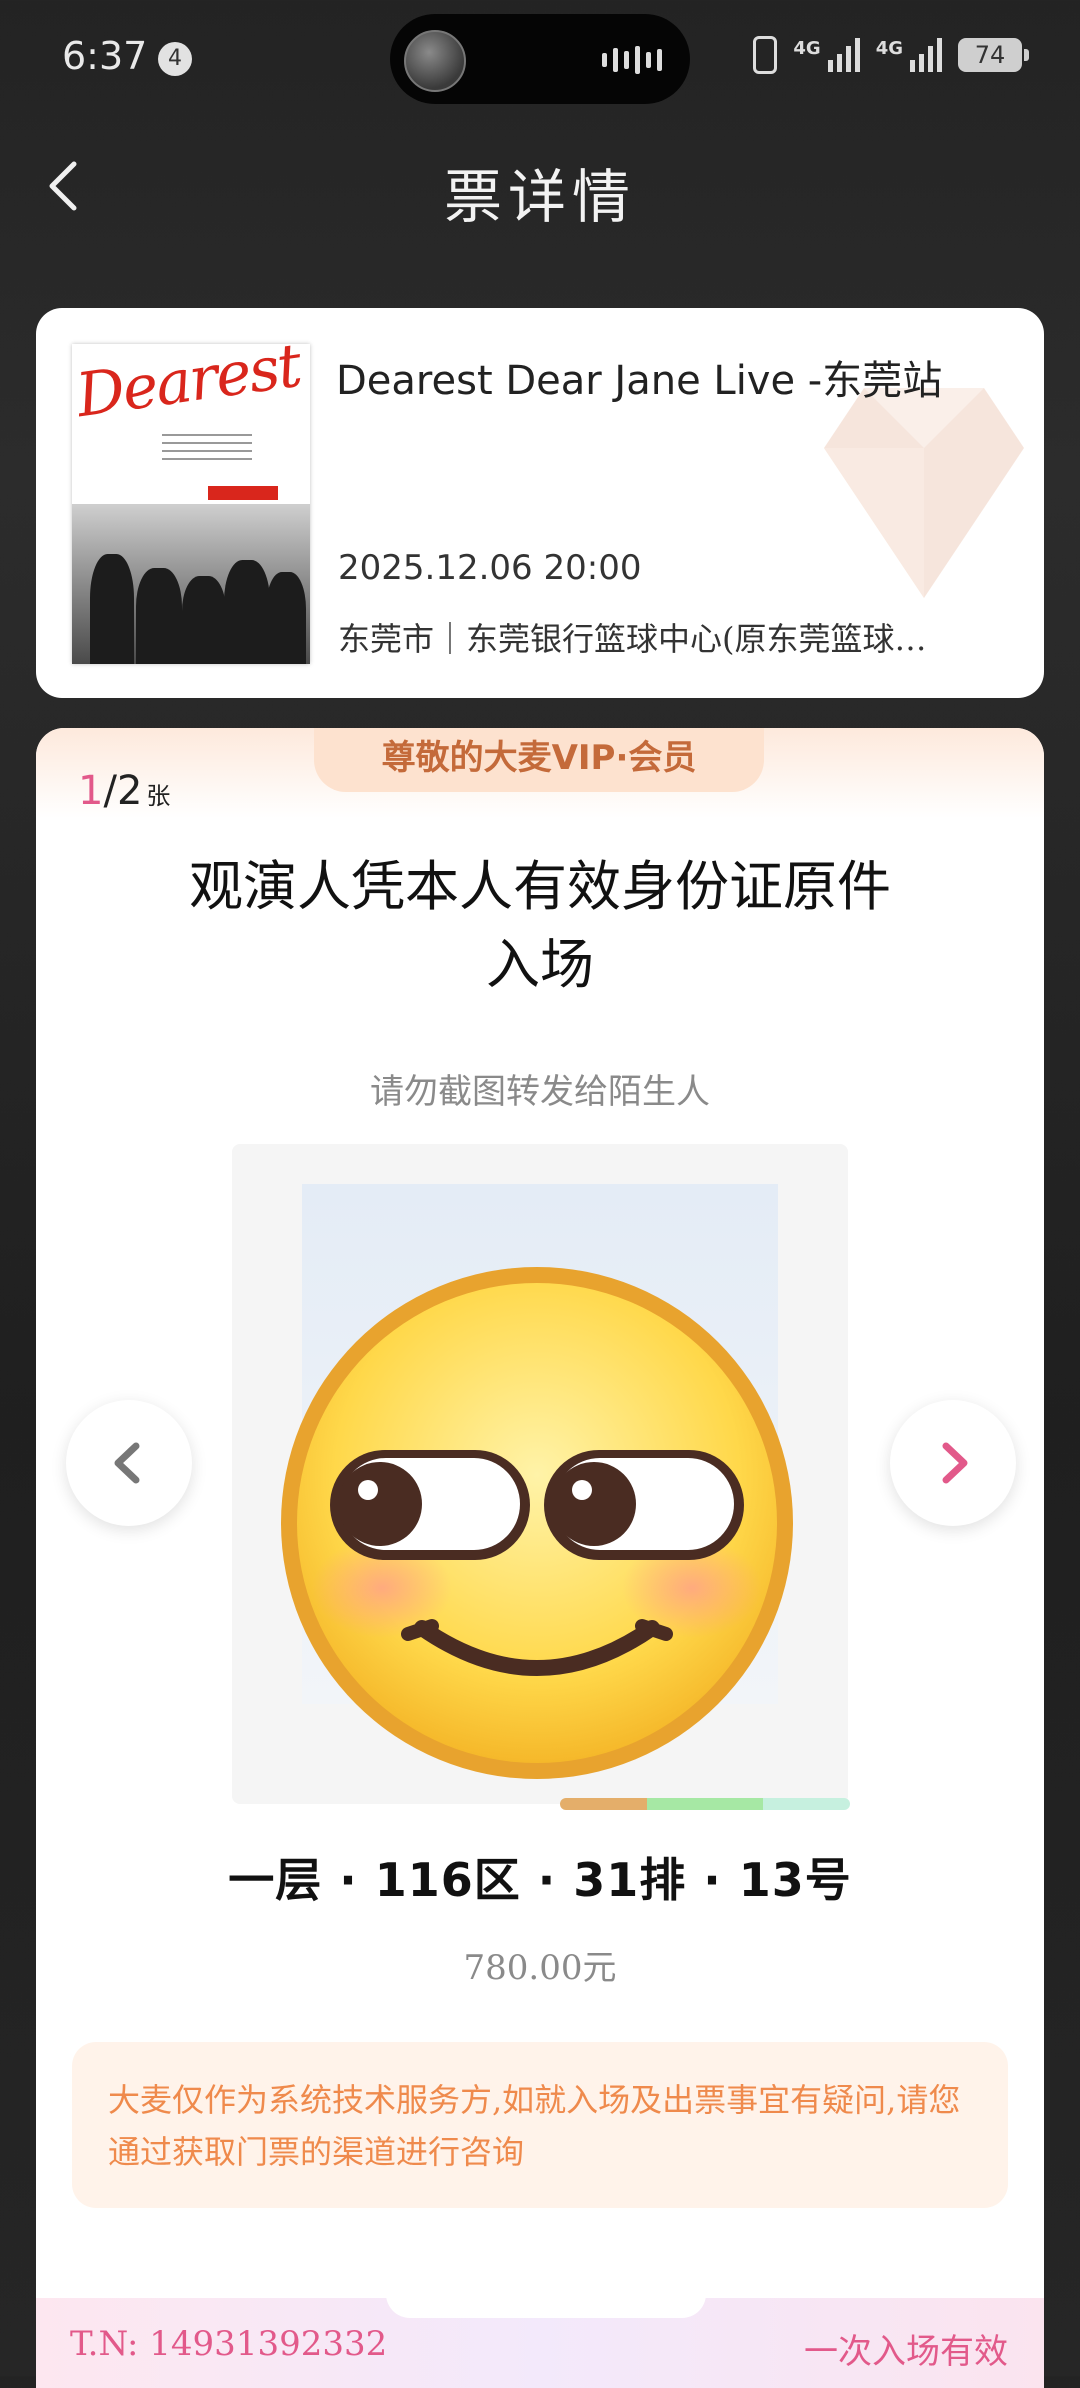 The image size is (1080, 2388). I want to click on status-time: 6:37, so click(105, 56).